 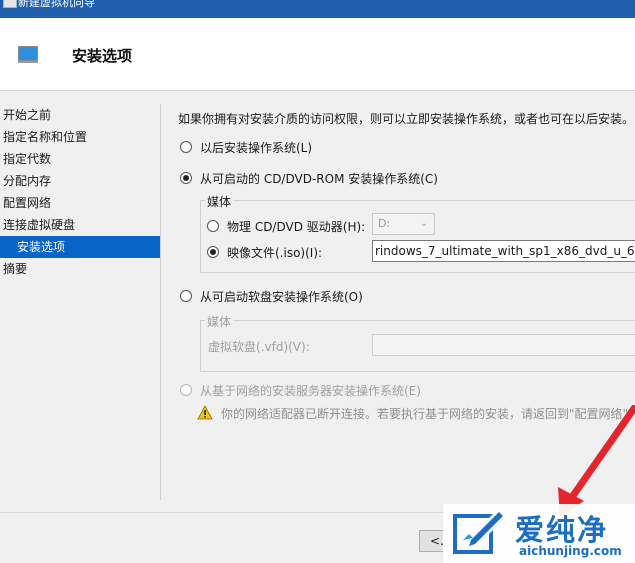 I want to click on nav-item-install-options: 安装选项, so click(x=80, y=247).